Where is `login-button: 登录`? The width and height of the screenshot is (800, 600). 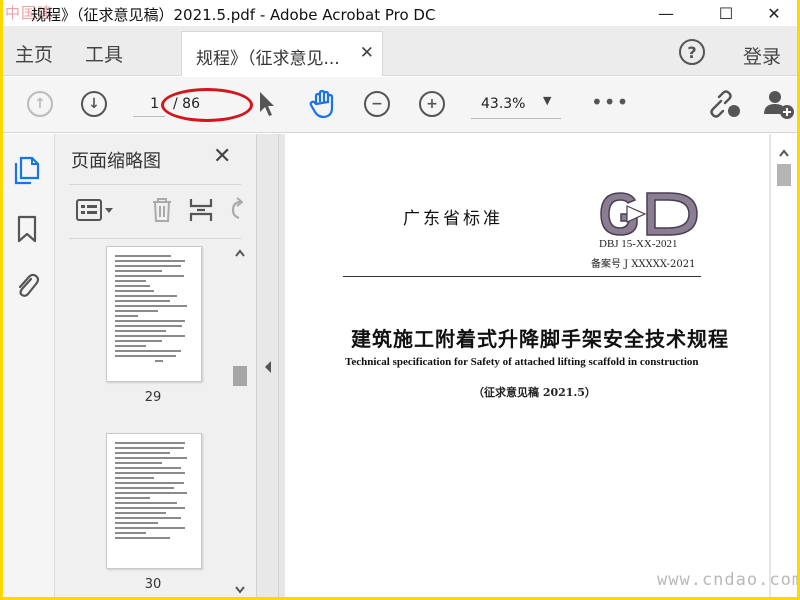
login-button: 登录 is located at coordinates (762, 55).